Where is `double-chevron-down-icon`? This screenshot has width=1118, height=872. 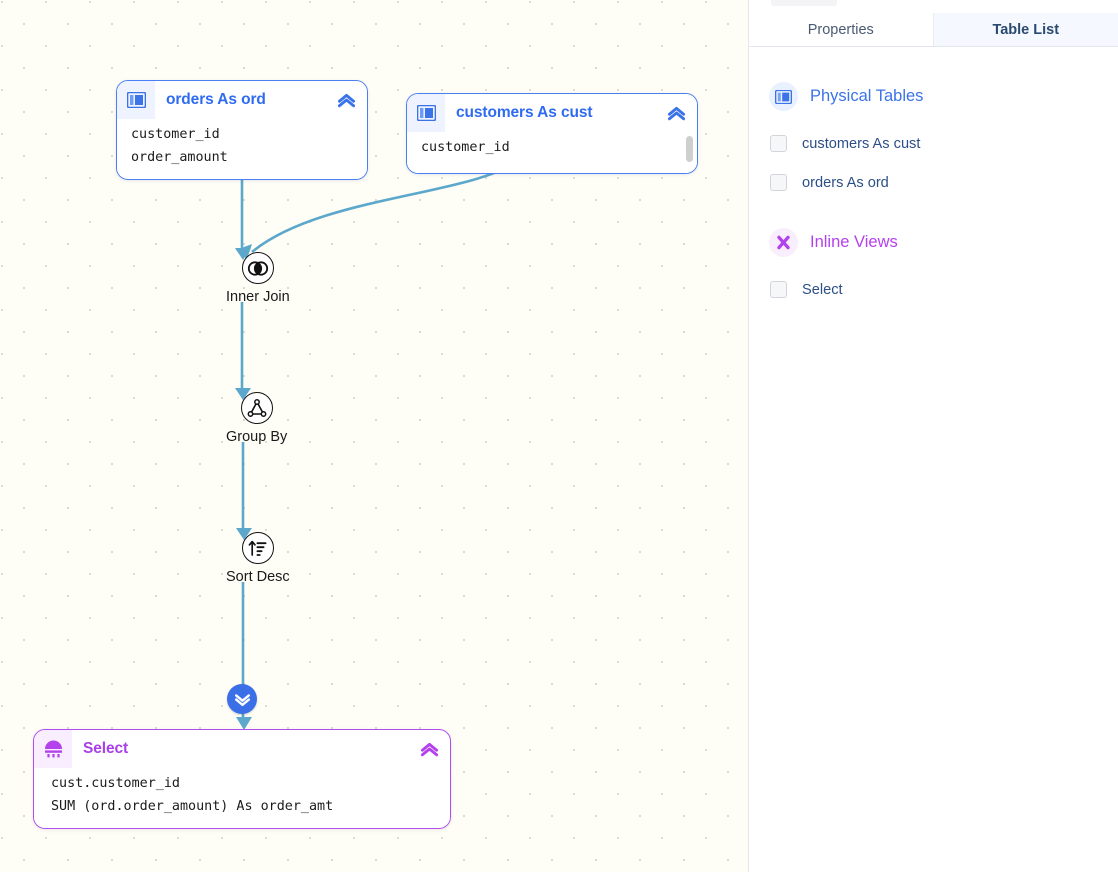
double-chevron-down-icon is located at coordinates (242, 699).